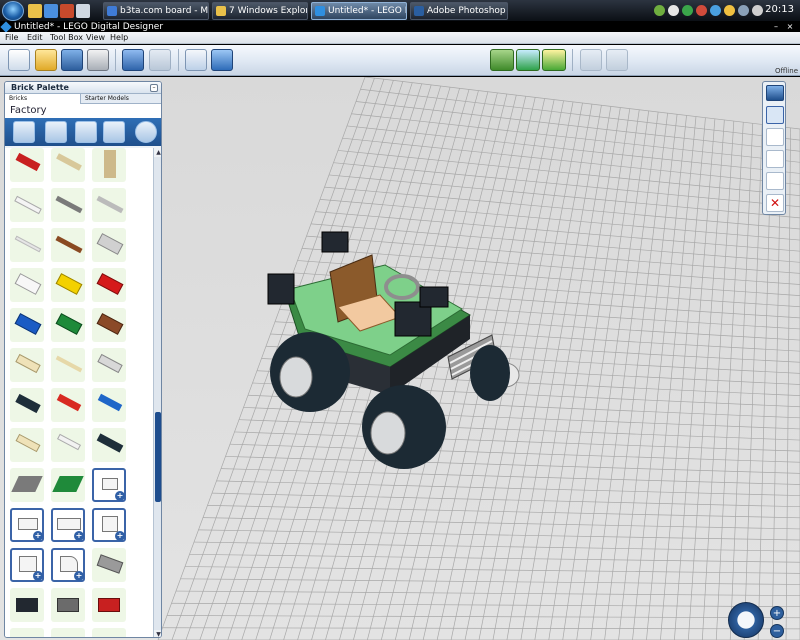  I want to click on hinge-icon, so click(775, 159).